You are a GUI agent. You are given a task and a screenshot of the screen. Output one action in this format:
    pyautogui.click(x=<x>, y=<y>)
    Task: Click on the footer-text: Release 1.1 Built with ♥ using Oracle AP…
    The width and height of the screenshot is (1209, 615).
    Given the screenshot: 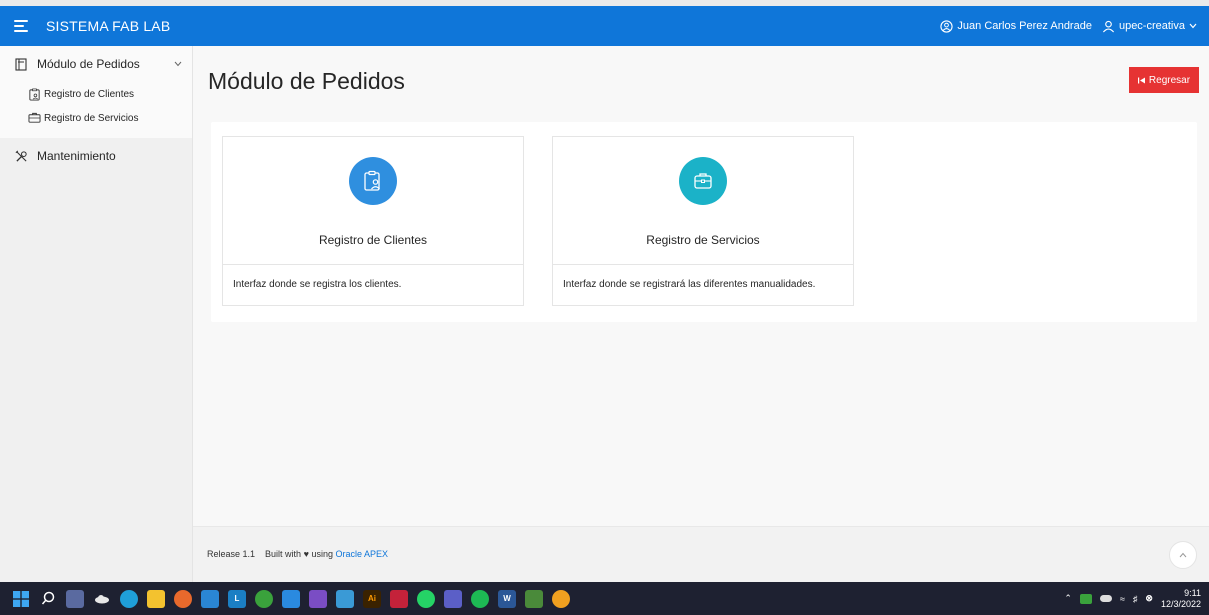 What is the action you would take?
    pyautogui.click(x=297, y=554)
    